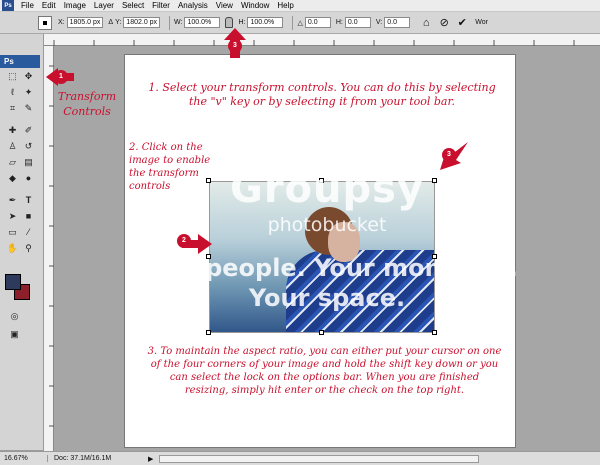 The image size is (600, 465). What do you see at coordinates (321, 332) in the screenshot?
I see `transform-handle-bottom` at bounding box center [321, 332].